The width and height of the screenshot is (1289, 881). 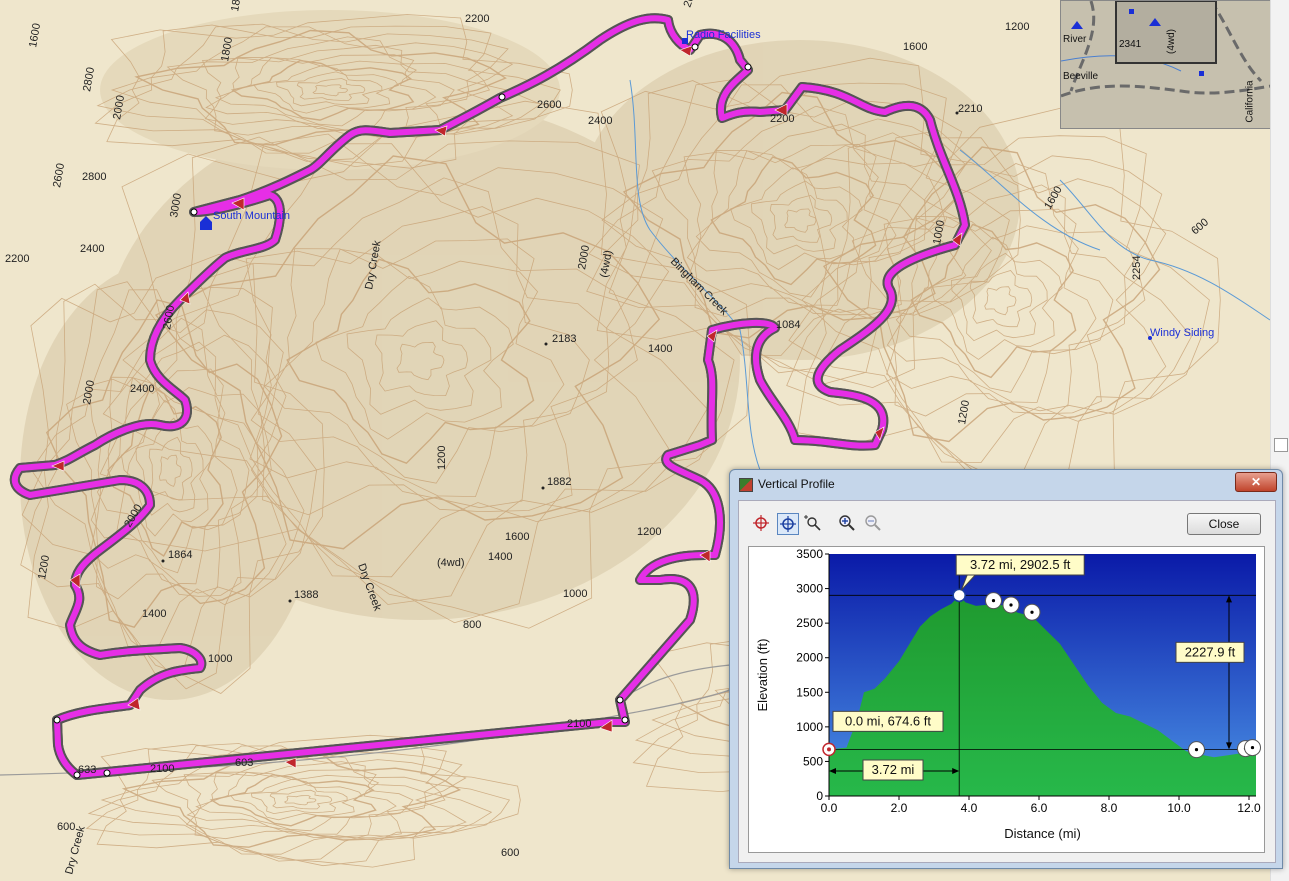 What do you see at coordinates (1109, 808) in the screenshot?
I see `x-tick-label: 8.0` at bounding box center [1109, 808].